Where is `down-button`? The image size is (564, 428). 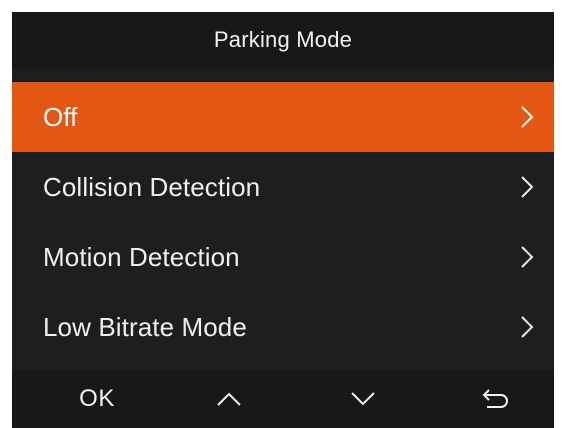
down-button is located at coordinates (363, 399).